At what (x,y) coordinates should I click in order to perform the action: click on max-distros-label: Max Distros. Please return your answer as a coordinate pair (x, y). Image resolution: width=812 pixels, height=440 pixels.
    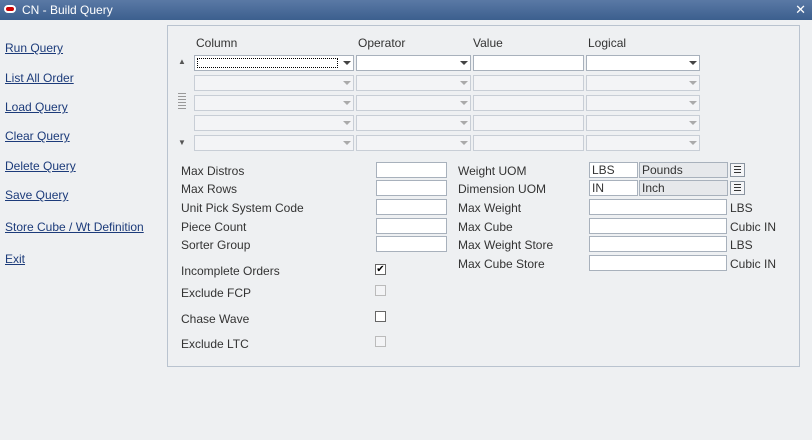
    Looking at the image, I should click on (213, 171).